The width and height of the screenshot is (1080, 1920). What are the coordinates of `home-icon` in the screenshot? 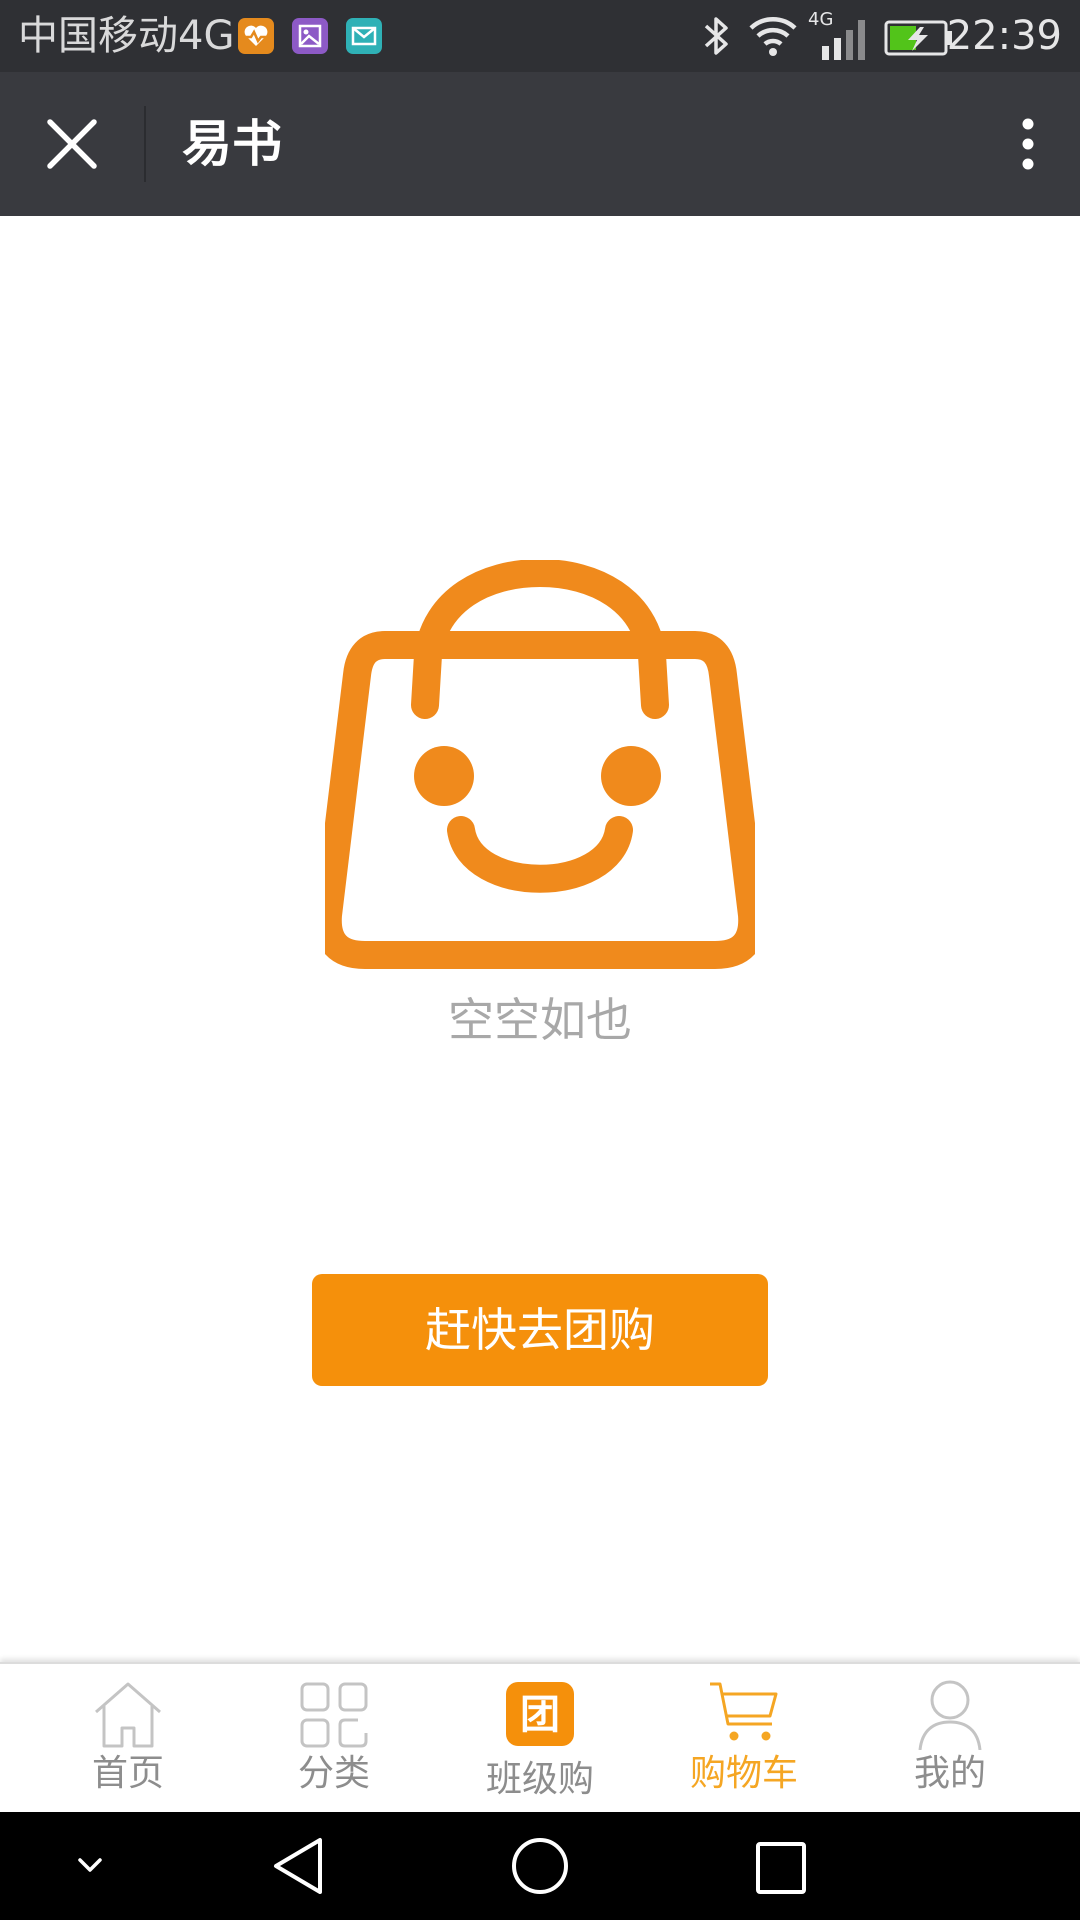 It's located at (128, 1715).